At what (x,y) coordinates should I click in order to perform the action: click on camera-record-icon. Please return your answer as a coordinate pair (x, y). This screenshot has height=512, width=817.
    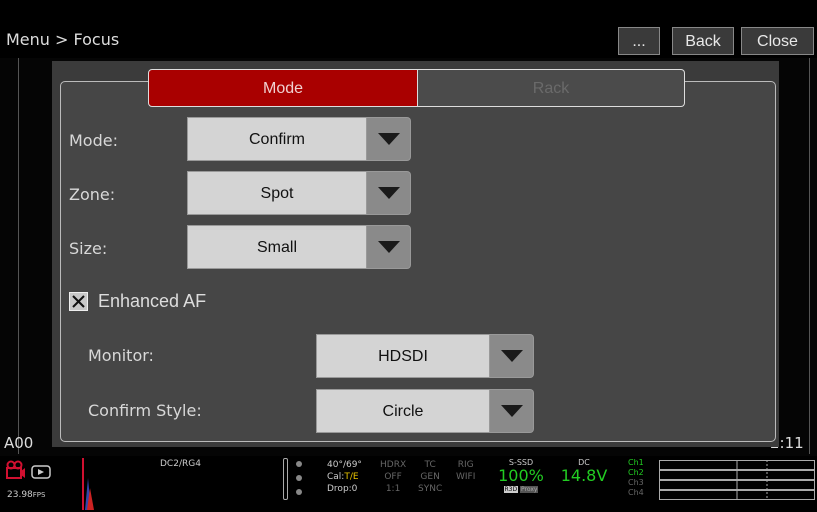
    Looking at the image, I should click on (28, 469).